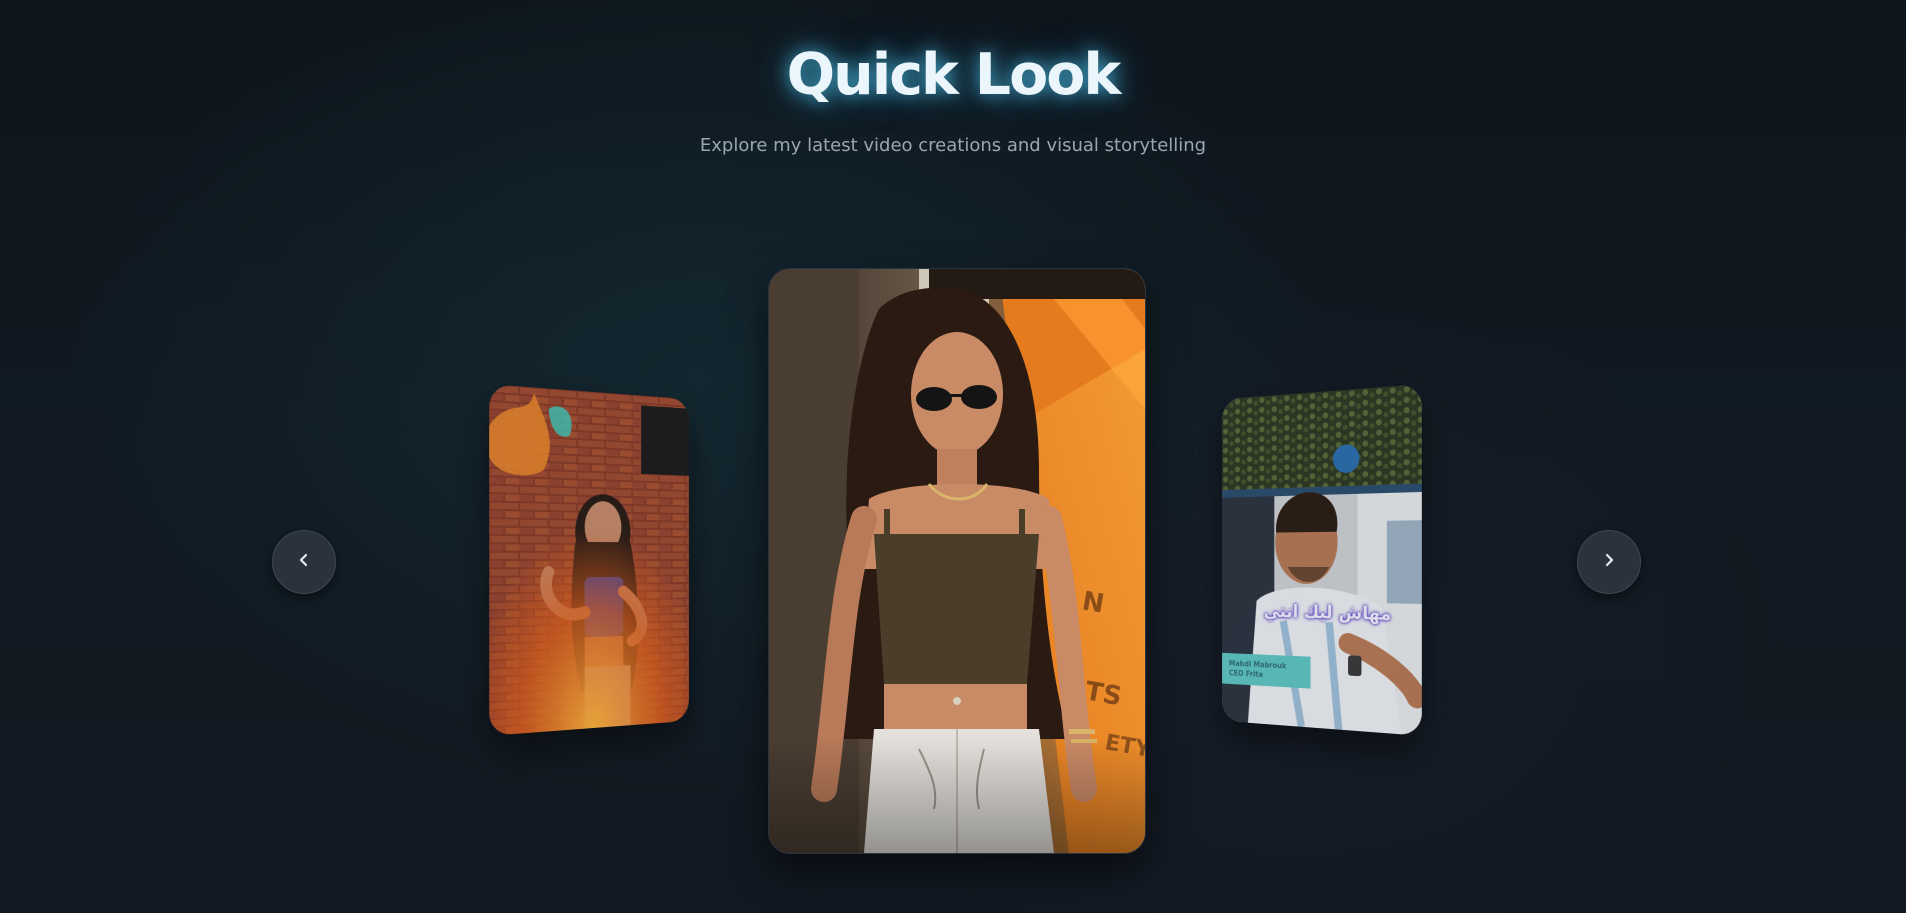 The height and width of the screenshot is (913, 1906). Describe the element at coordinates (953, 75) in the screenshot. I see `section-title: Quick Look` at that location.